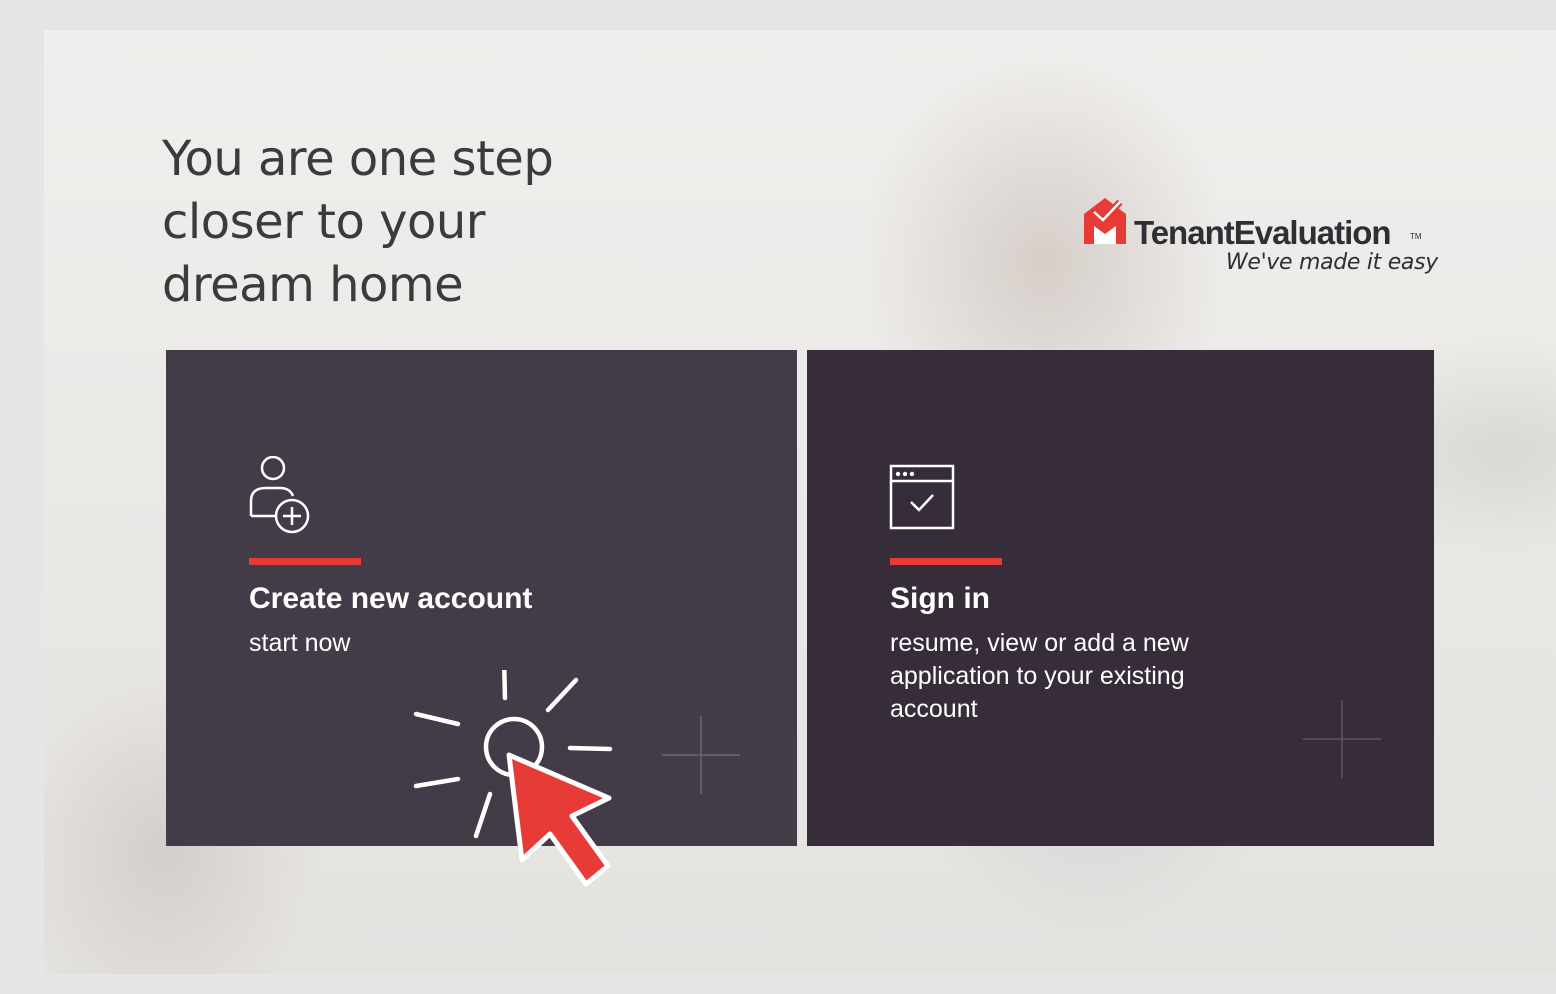  I want to click on create-account-subtitle: start now, so click(300, 643).